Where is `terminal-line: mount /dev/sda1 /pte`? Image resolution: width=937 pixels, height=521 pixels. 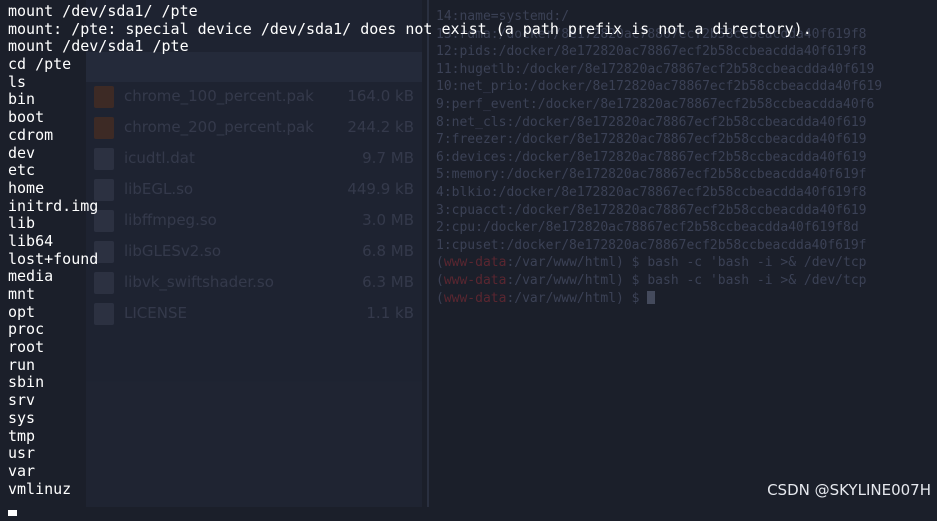
terminal-line: mount /dev/sda1 /pte is located at coordinates (98, 47).